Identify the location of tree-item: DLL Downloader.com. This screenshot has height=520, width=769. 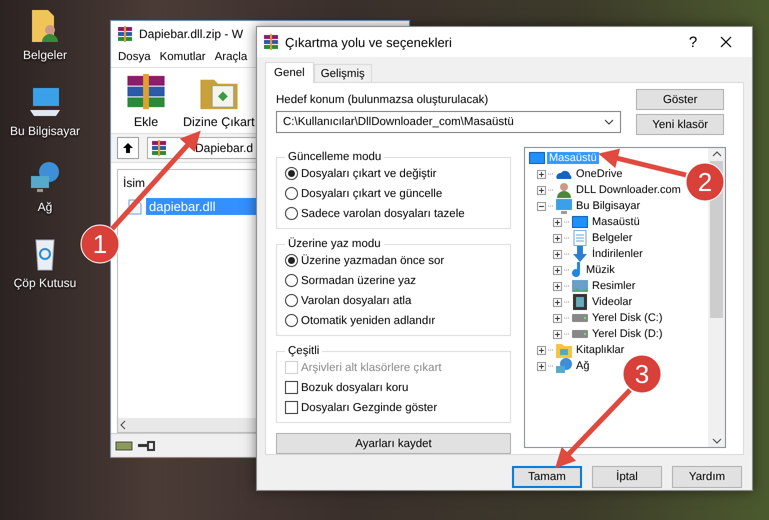
(628, 190).